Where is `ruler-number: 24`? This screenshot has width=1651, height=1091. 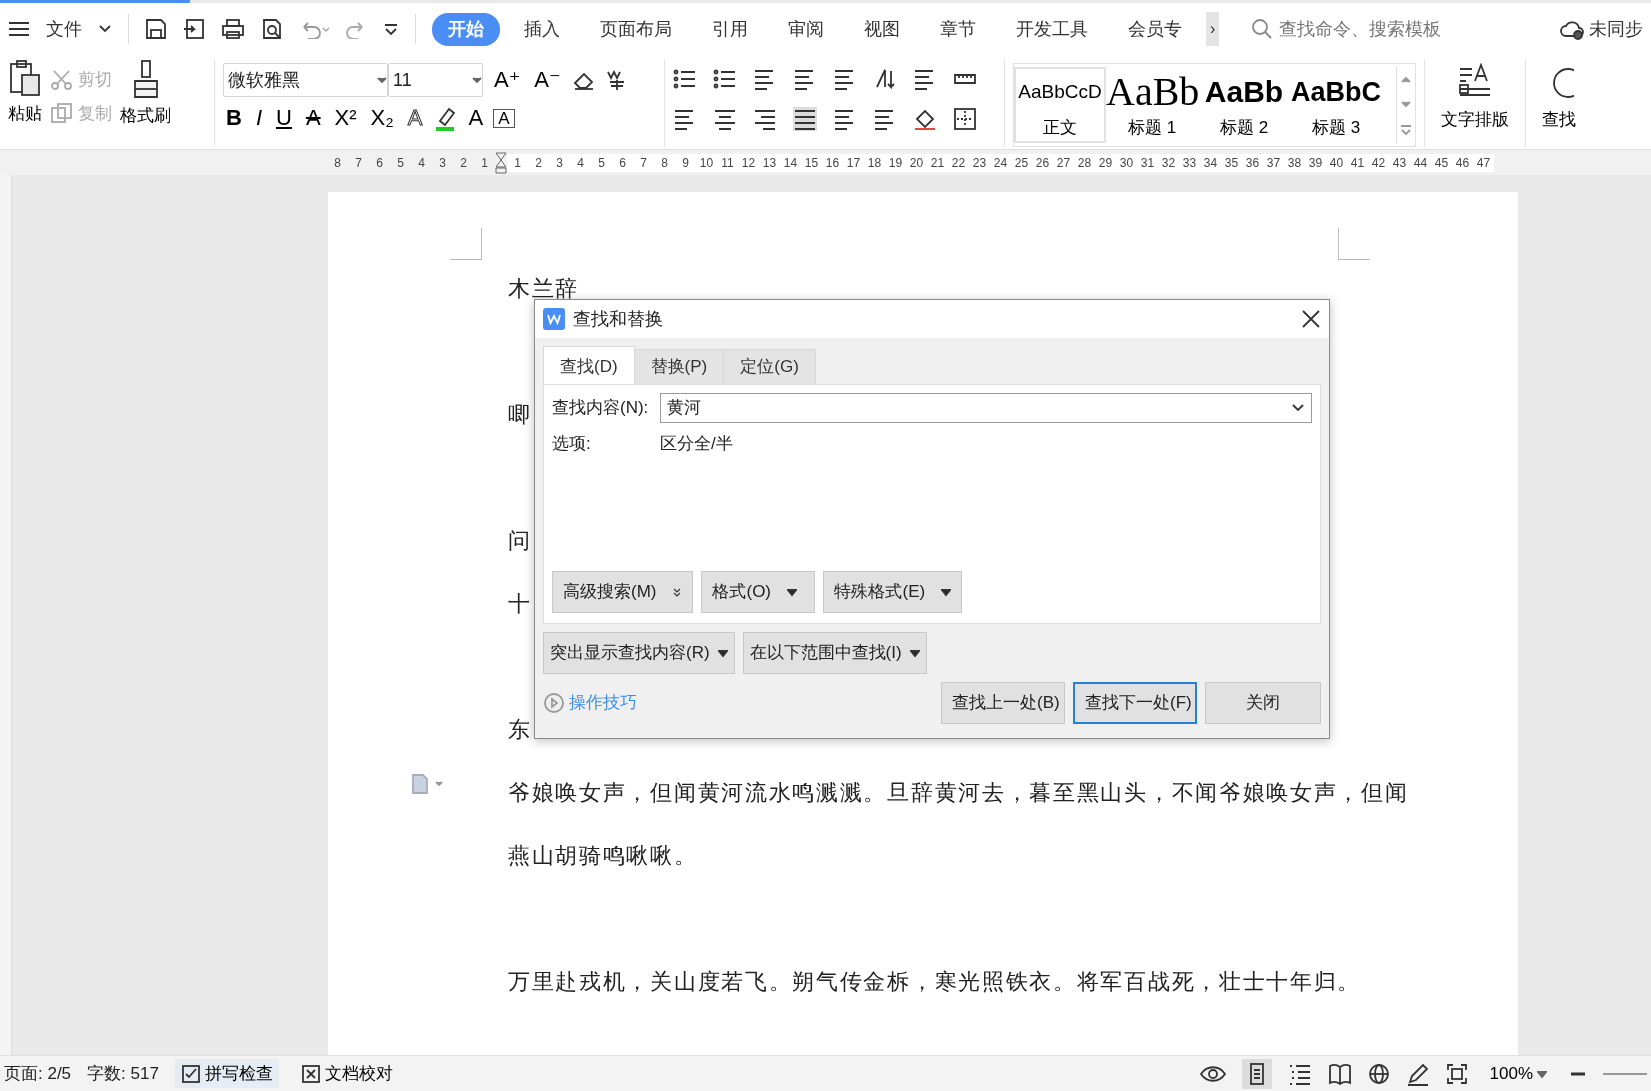 ruler-number: 24 is located at coordinates (1000, 163).